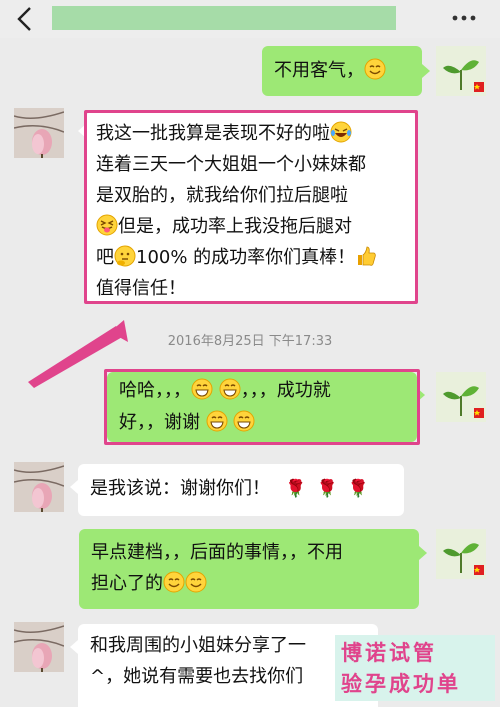 This screenshot has height=707, width=500. What do you see at coordinates (217, 552) in the screenshot?
I see `message-line: 早点建档，，后面的事情，，不用` at bounding box center [217, 552].